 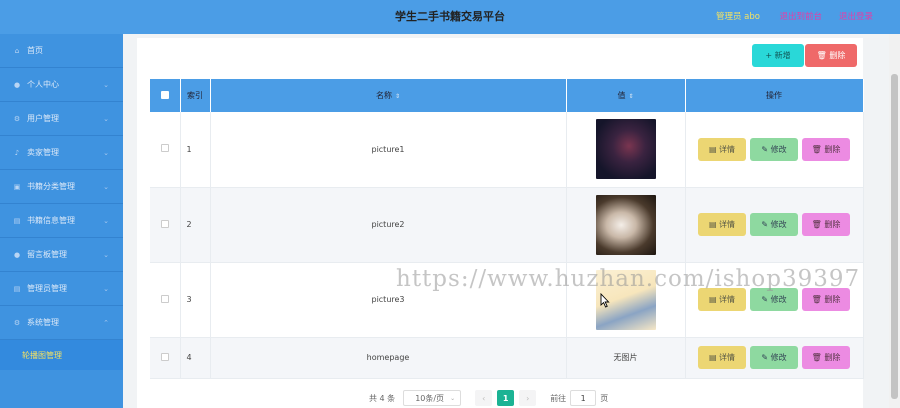 I want to click on pagination: 共 4 条 10条/页 ⌄ ‹ 1 › 前往 1 页, so click(x=488, y=398).